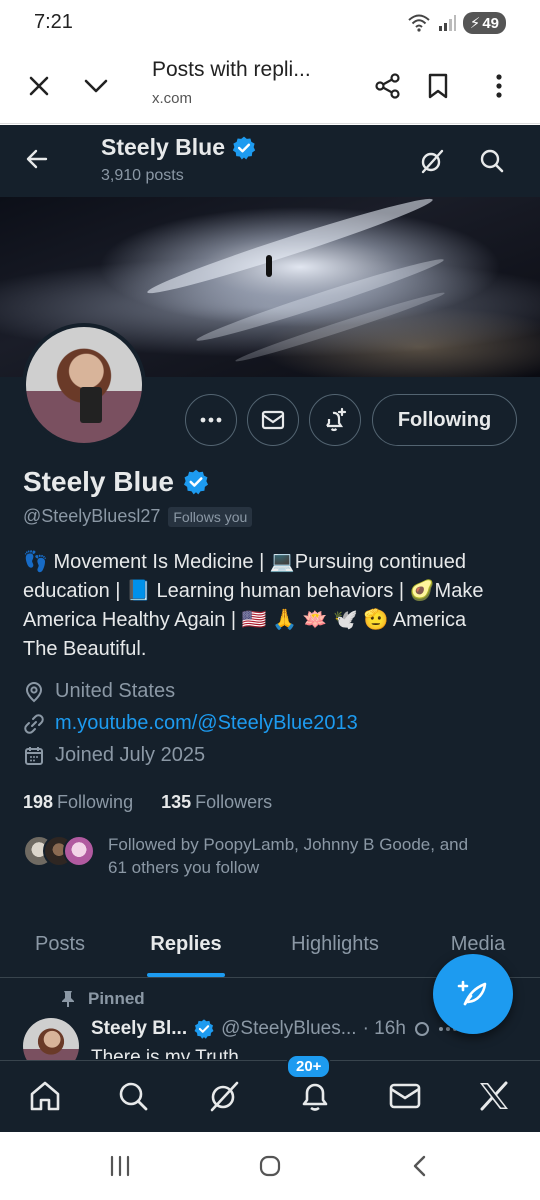 This screenshot has width=540, height=1200. I want to click on following-button: Following, so click(444, 420).